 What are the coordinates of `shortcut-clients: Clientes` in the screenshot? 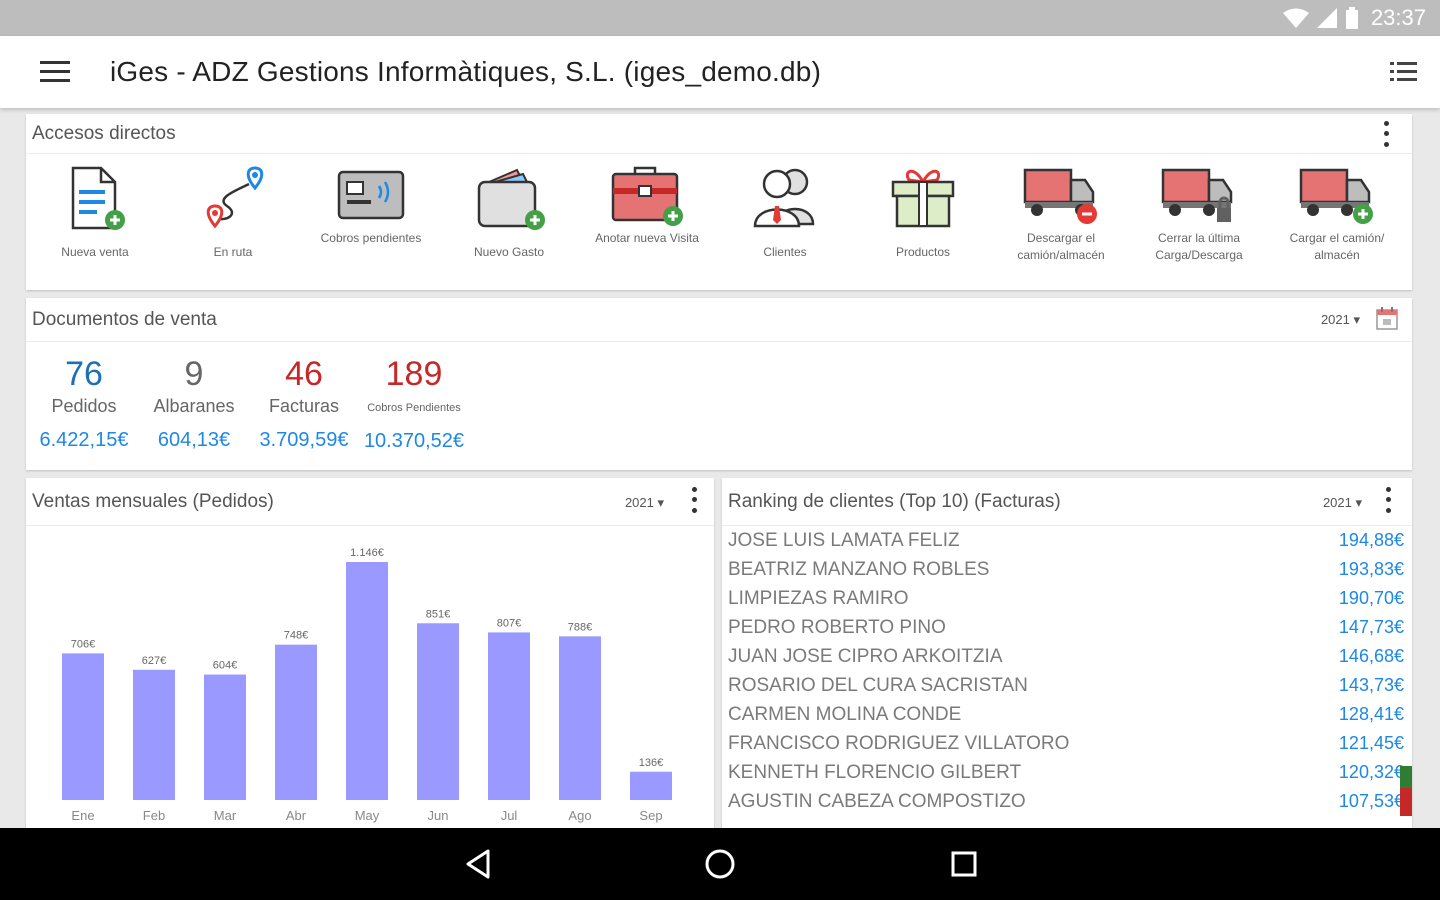 It's located at (785, 221).